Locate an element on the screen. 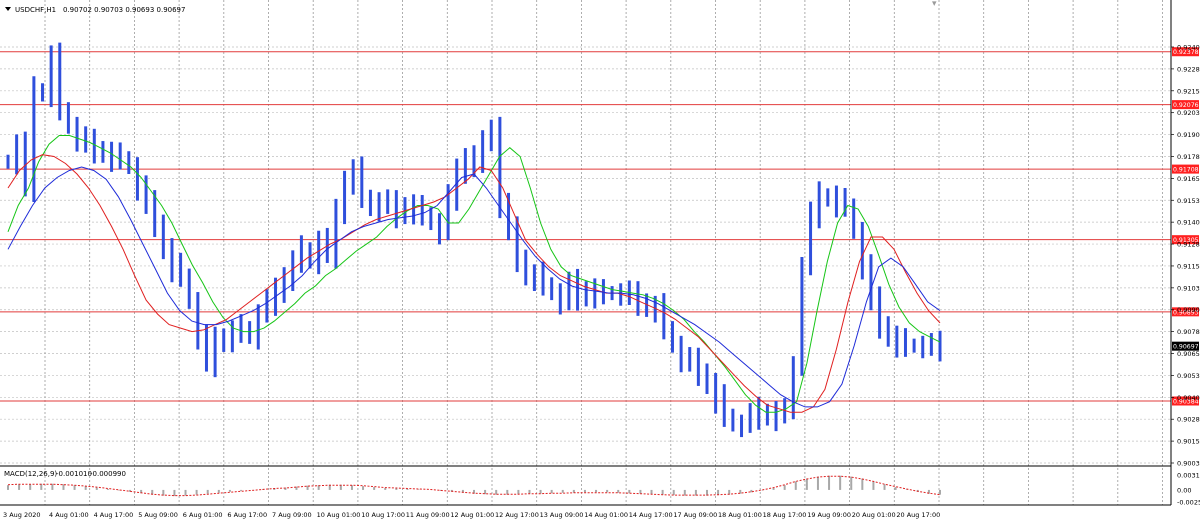  x-tick-label: 4 Aug 01:00 is located at coordinates (69, 515).